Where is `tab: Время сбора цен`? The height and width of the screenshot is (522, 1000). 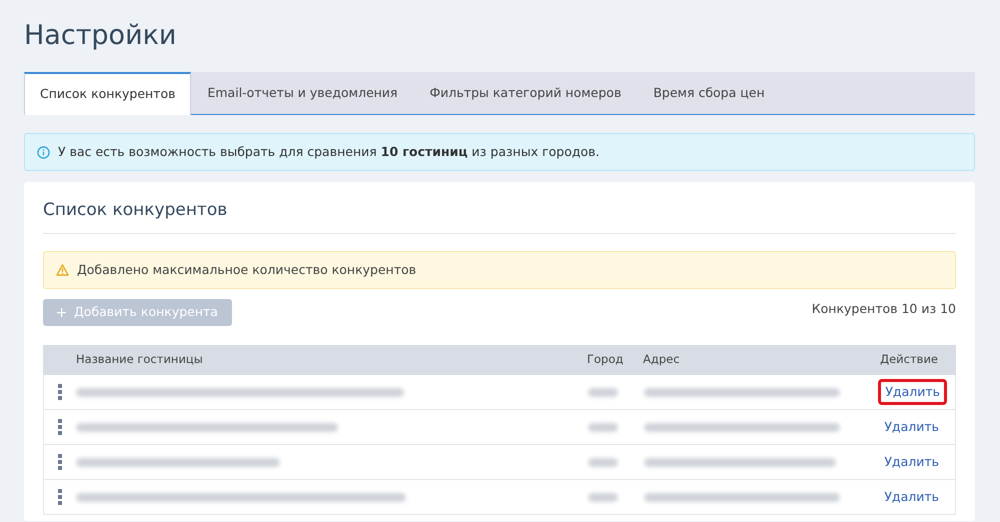 tab: Время сбора цен is located at coordinates (709, 93).